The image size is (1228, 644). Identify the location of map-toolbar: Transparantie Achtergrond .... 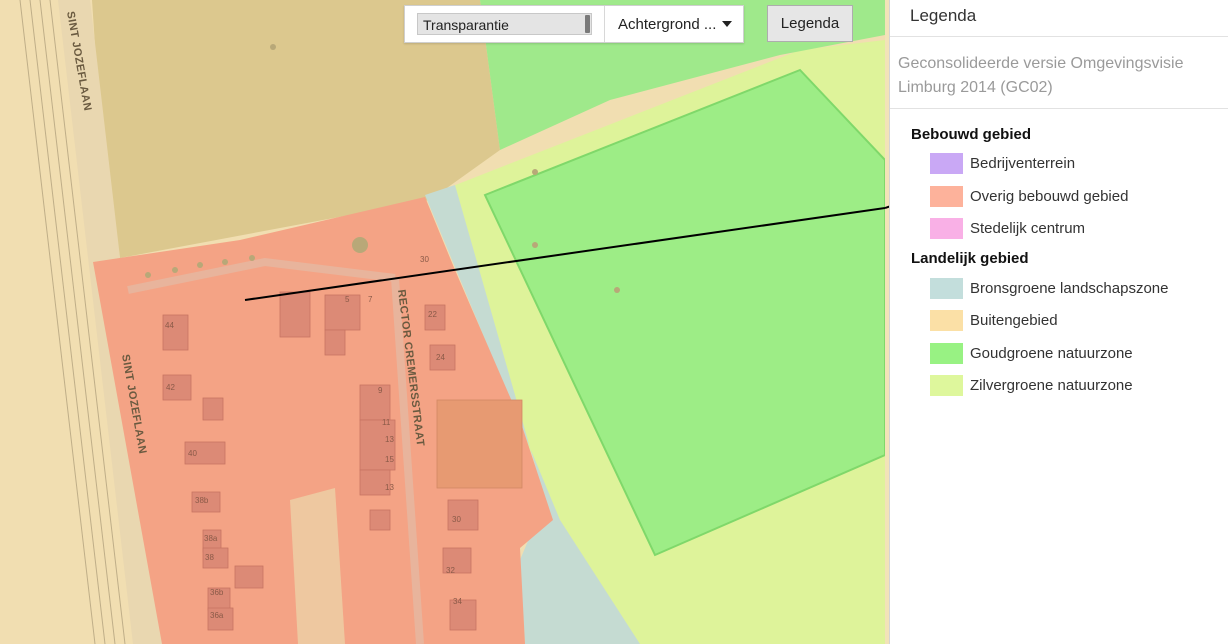
(574, 24).